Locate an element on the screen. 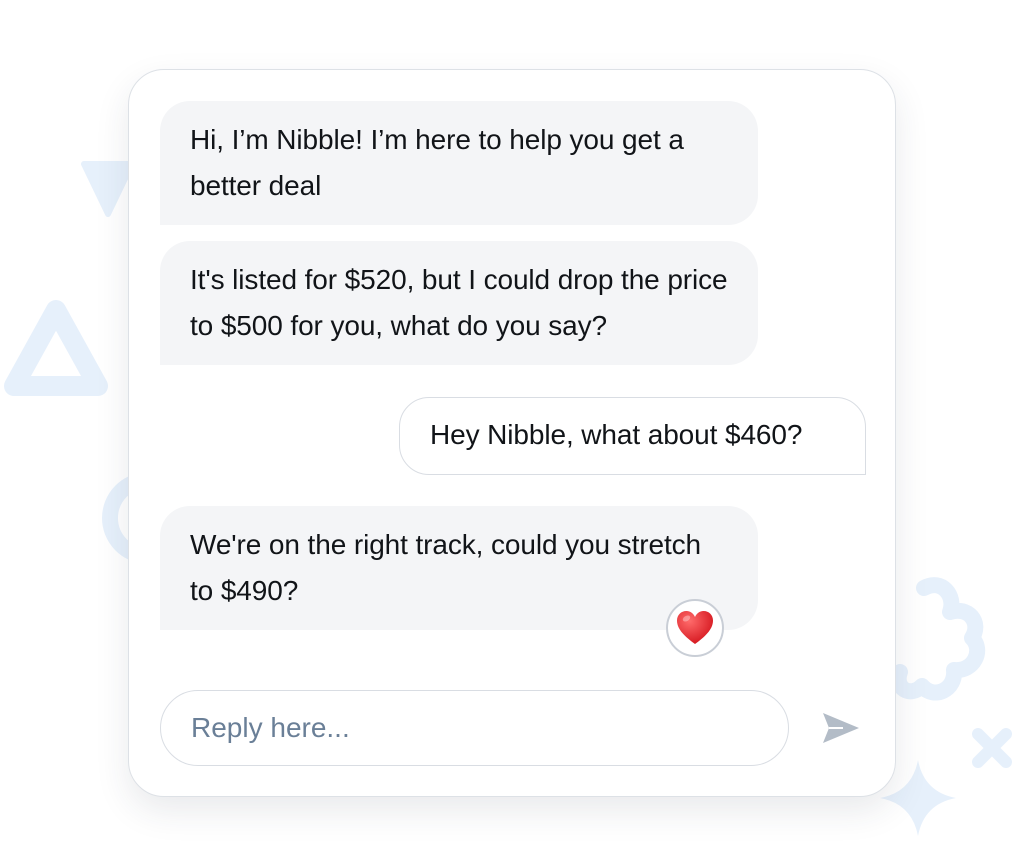 Image resolution: width=1024 pixels, height=868 pixels. decor-flower-icon is located at coordinates (938, 639).